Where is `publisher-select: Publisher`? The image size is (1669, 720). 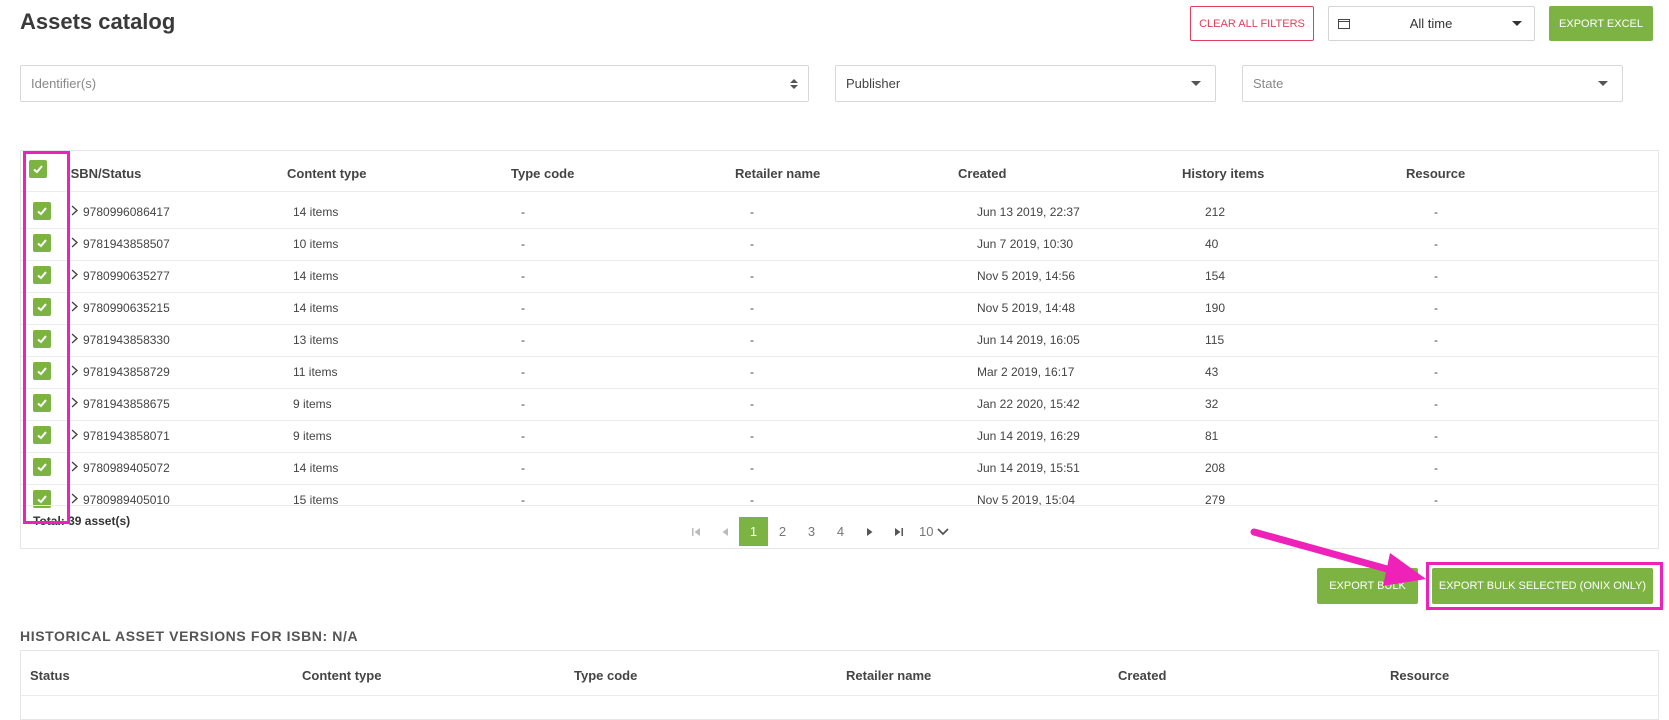 publisher-select: Publisher is located at coordinates (1025, 83).